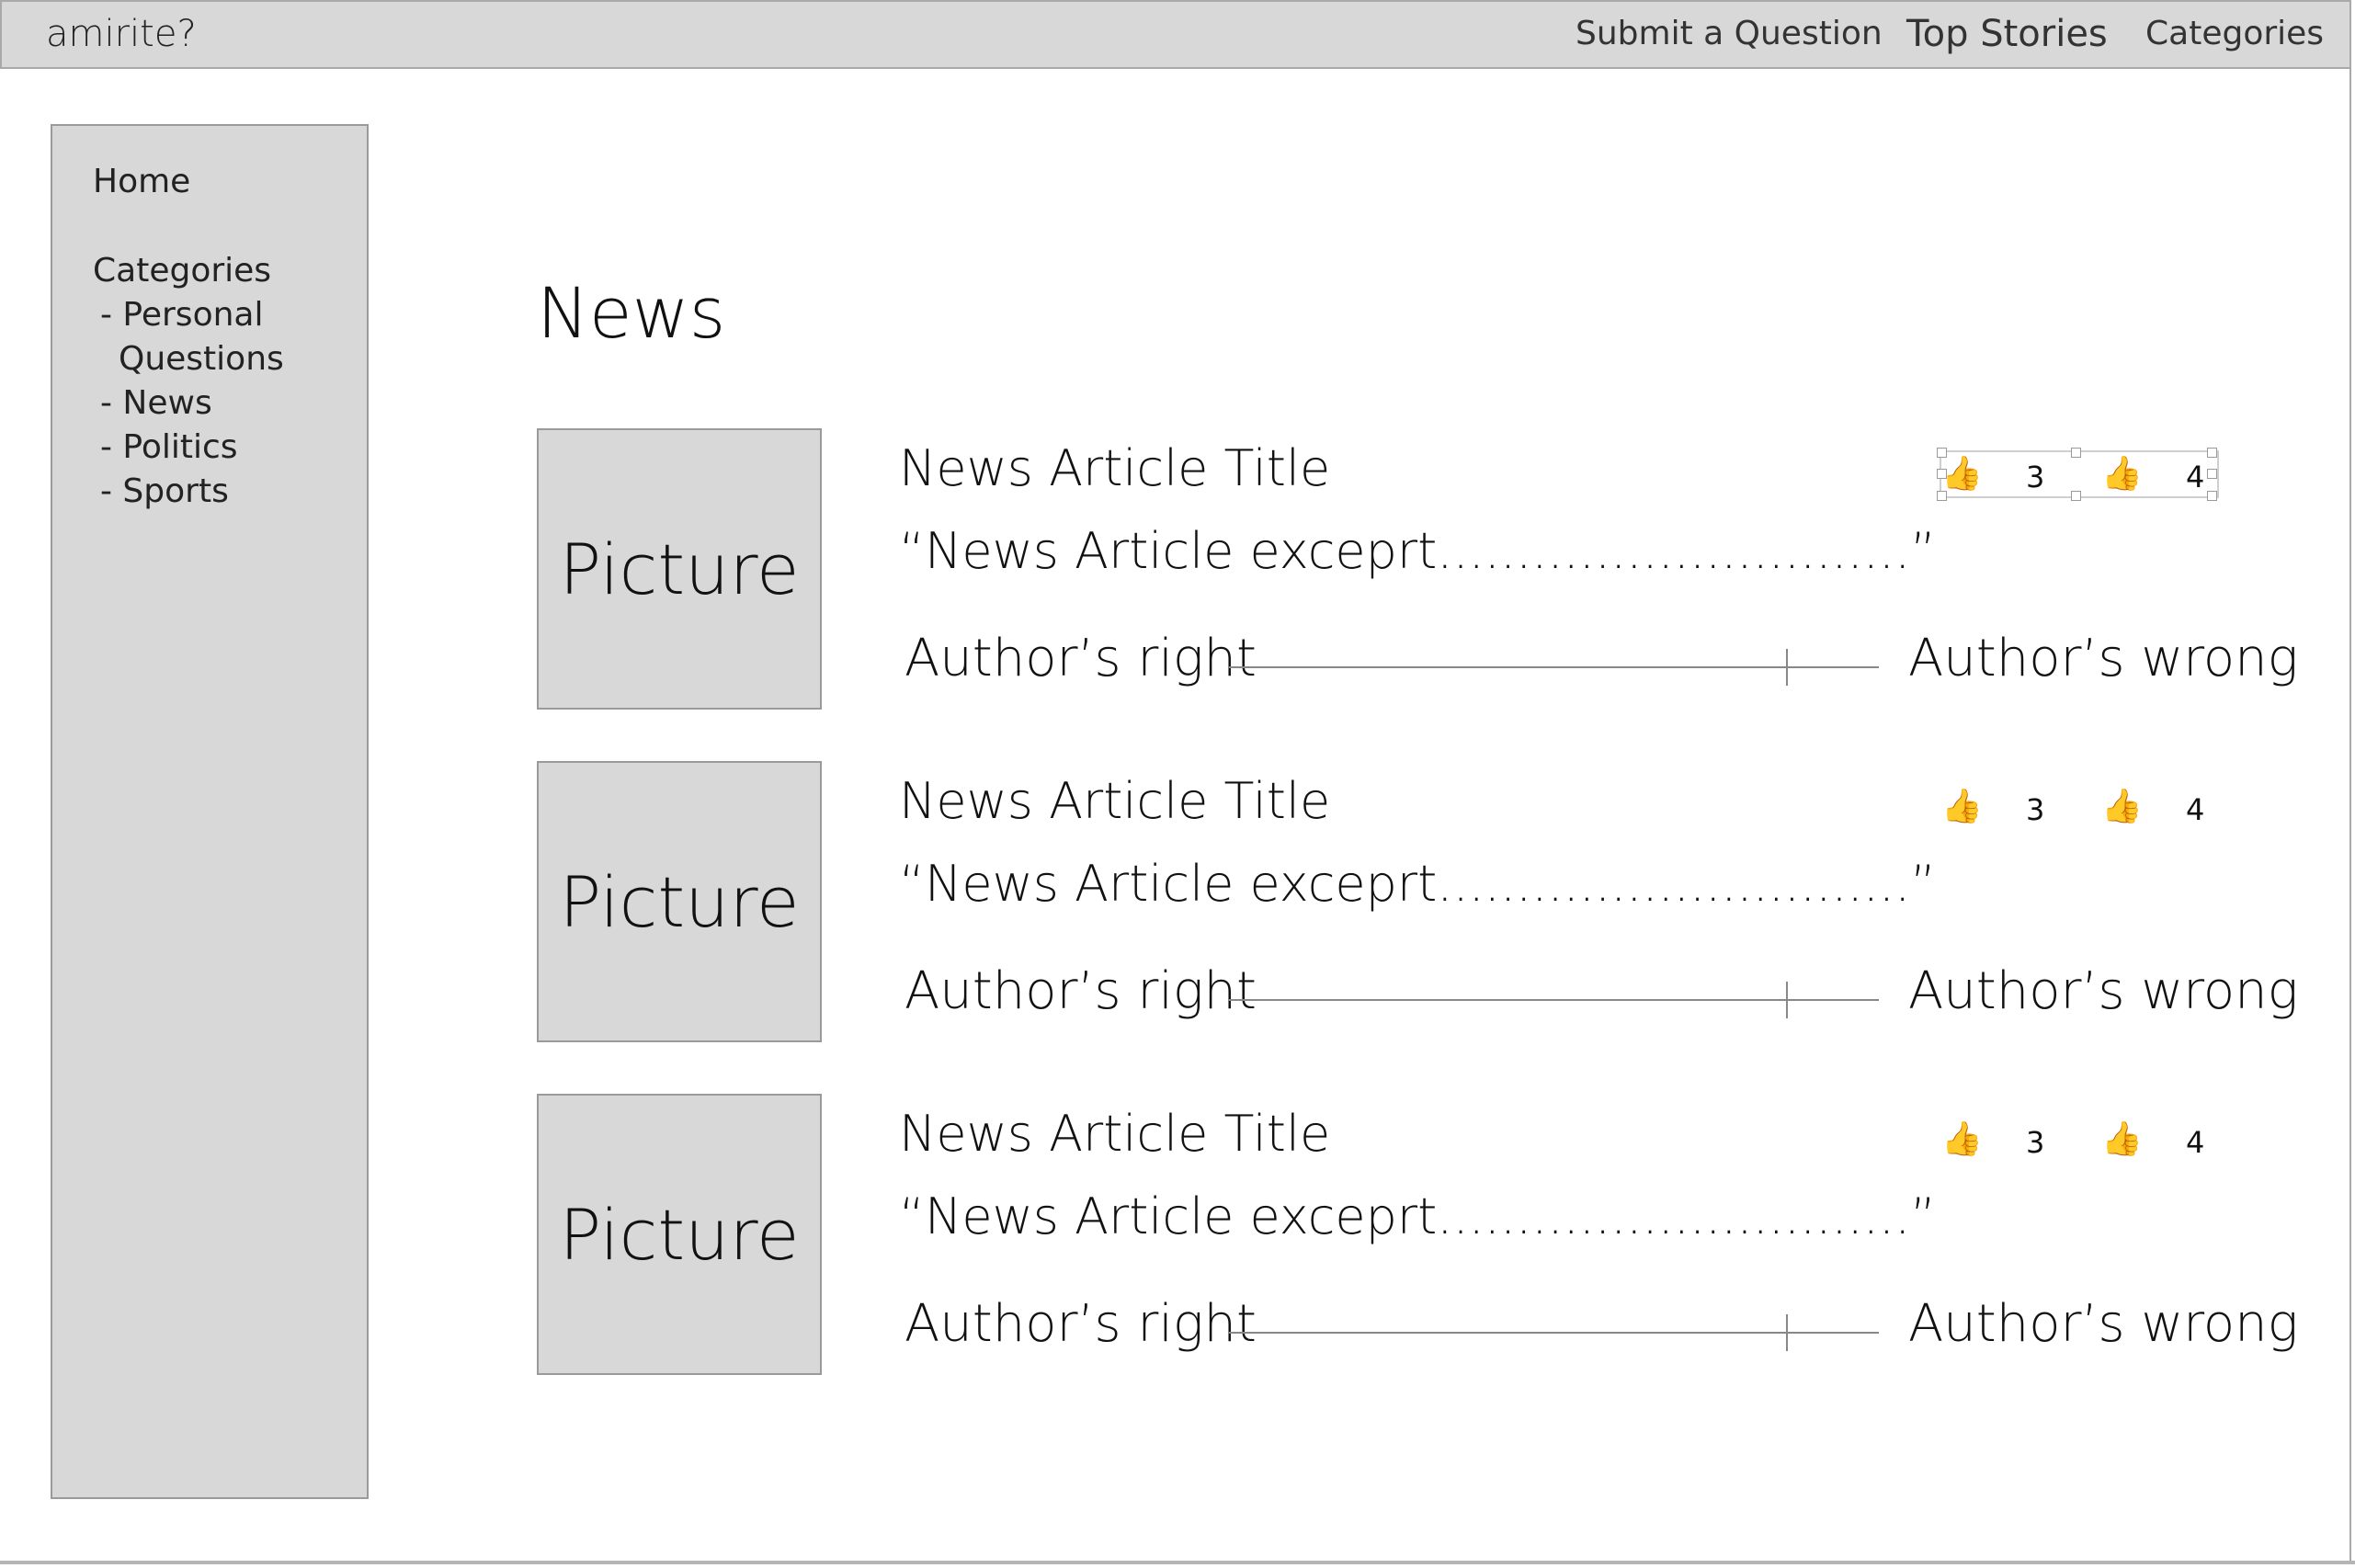 The width and height of the screenshot is (2355, 1568). Describe the element at coordinates (1177, 1562) in the screenshot. I see `page-border-bottom` at that location.